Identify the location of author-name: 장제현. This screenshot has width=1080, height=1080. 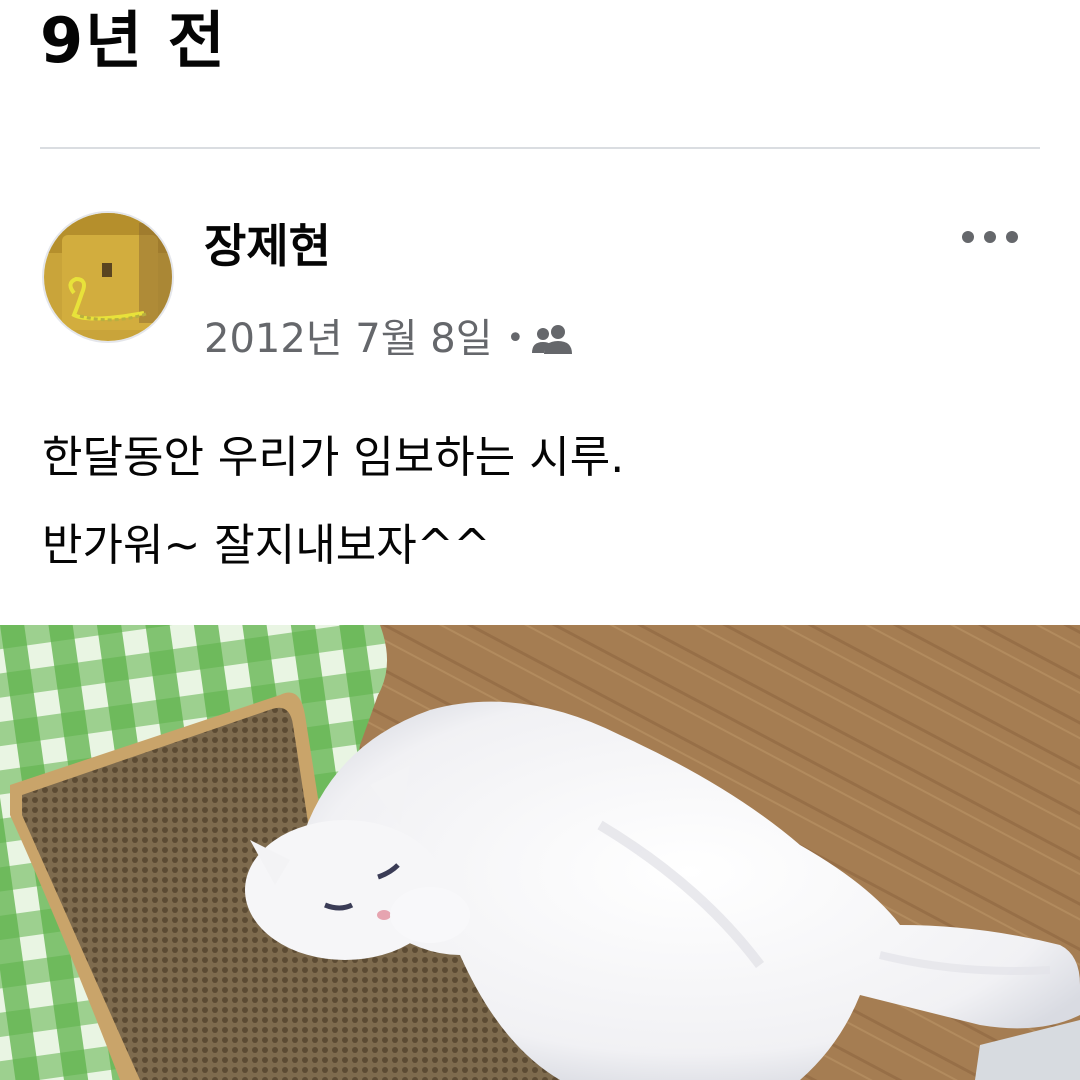
(267, 246).